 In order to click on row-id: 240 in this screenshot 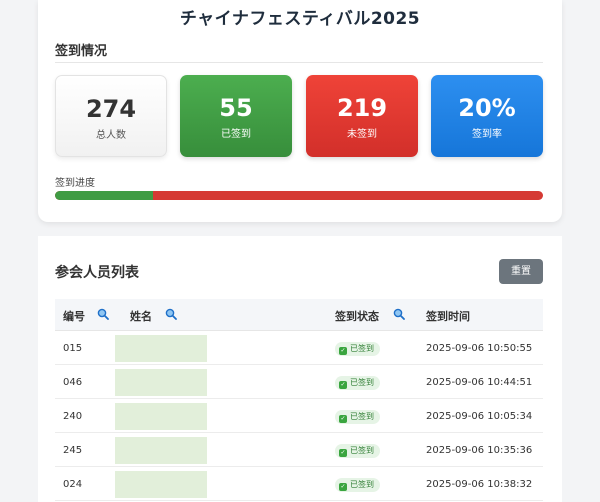, I will do `click(73, 416)`.